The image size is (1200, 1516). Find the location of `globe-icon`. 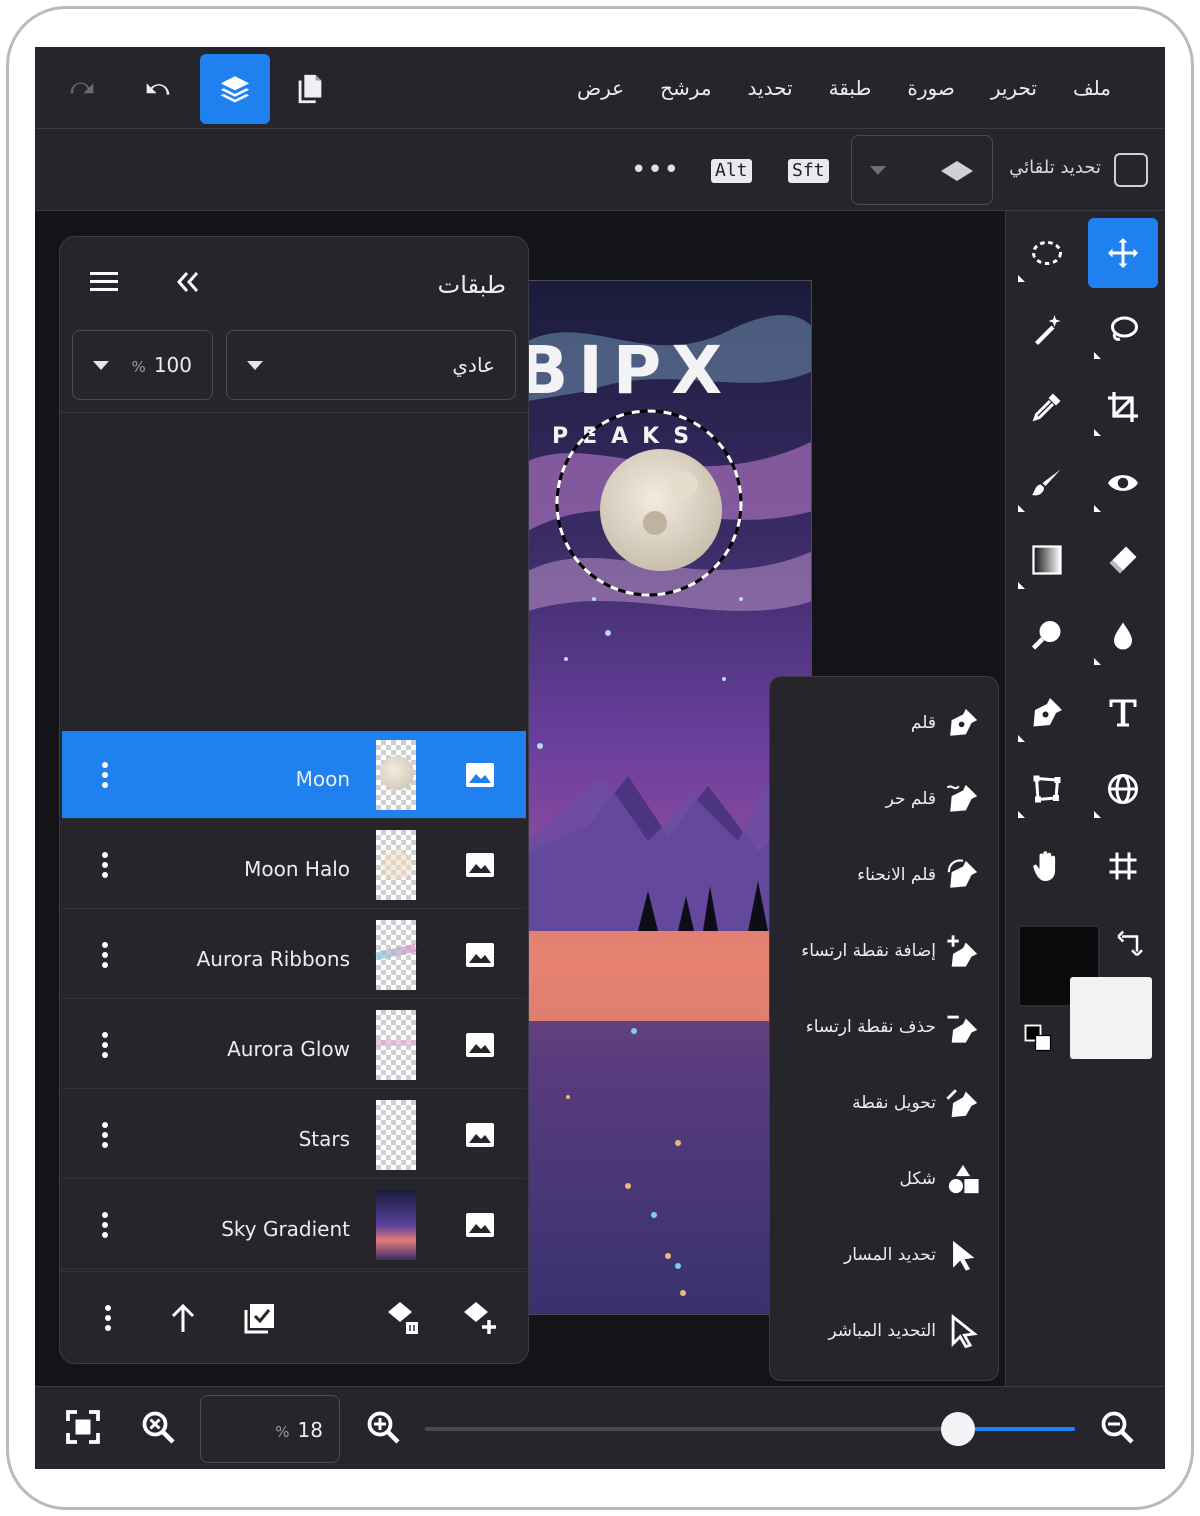

globe-icon is located at coordinates (1123, 789).